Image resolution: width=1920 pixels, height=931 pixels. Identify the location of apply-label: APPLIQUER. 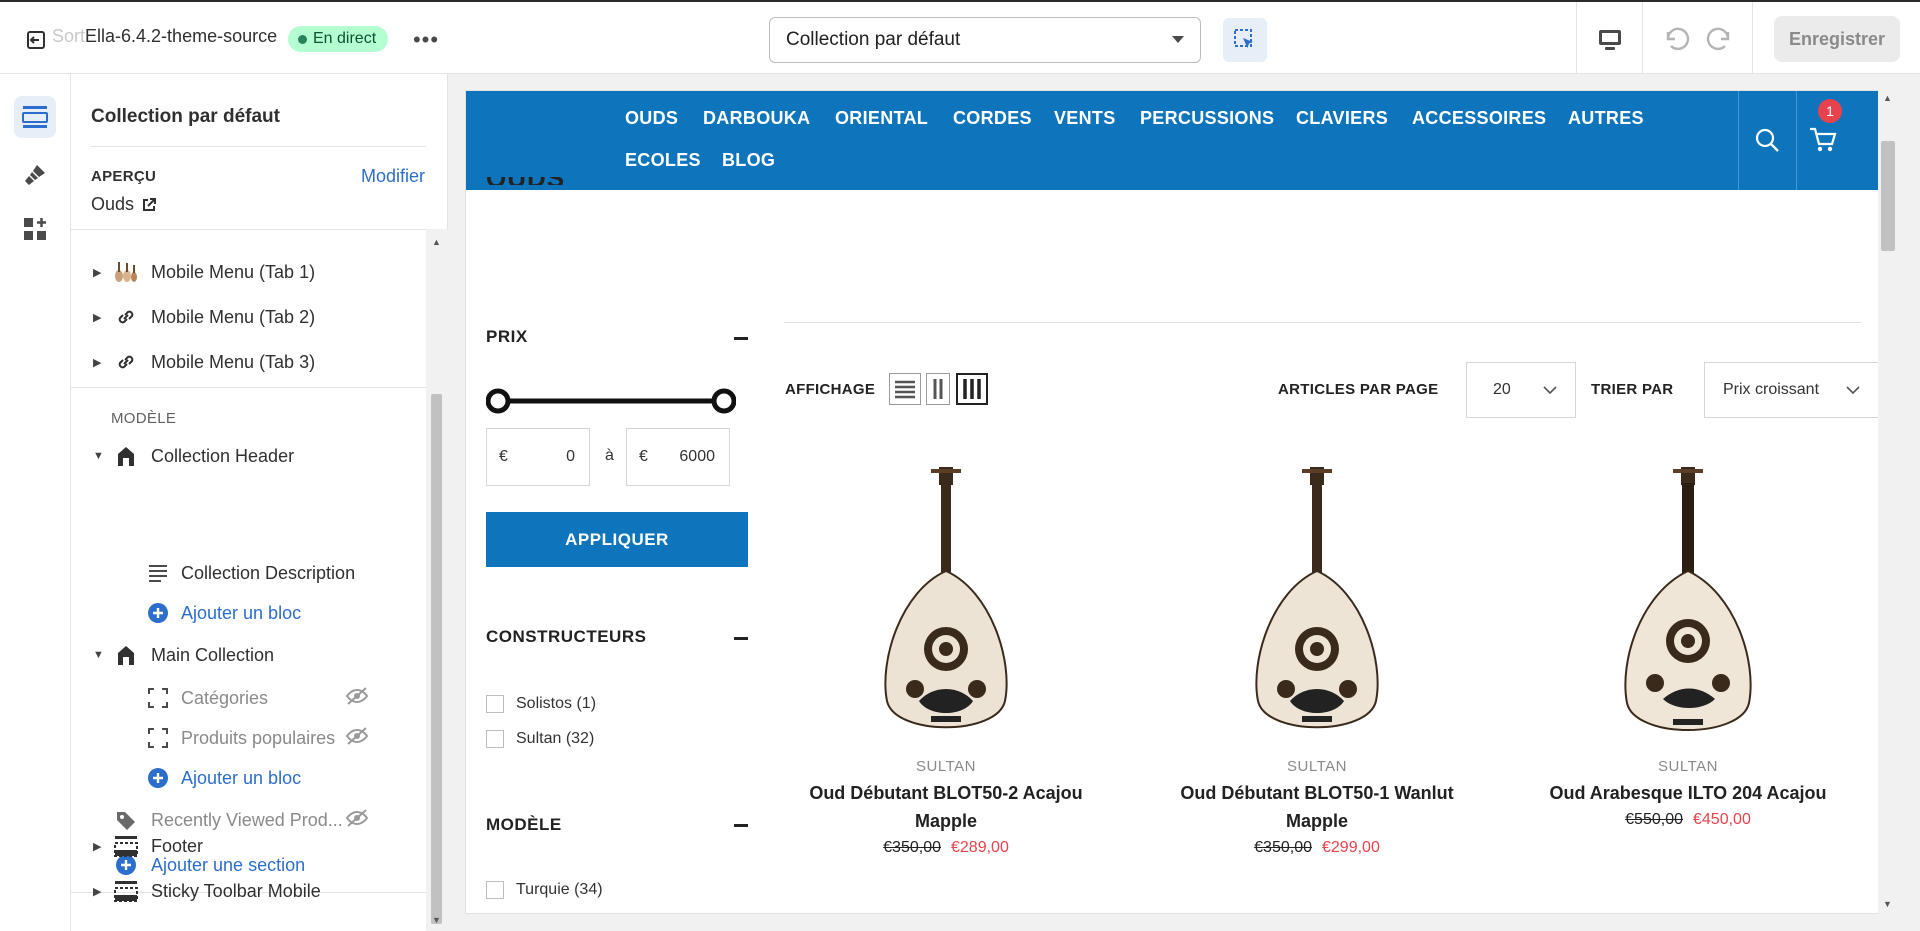
(617, 539).